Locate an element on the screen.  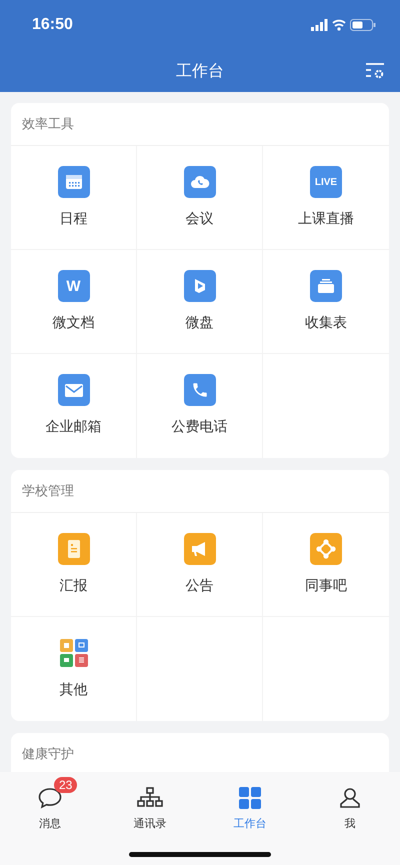
tray-icon is located at coordinates (326, 286).